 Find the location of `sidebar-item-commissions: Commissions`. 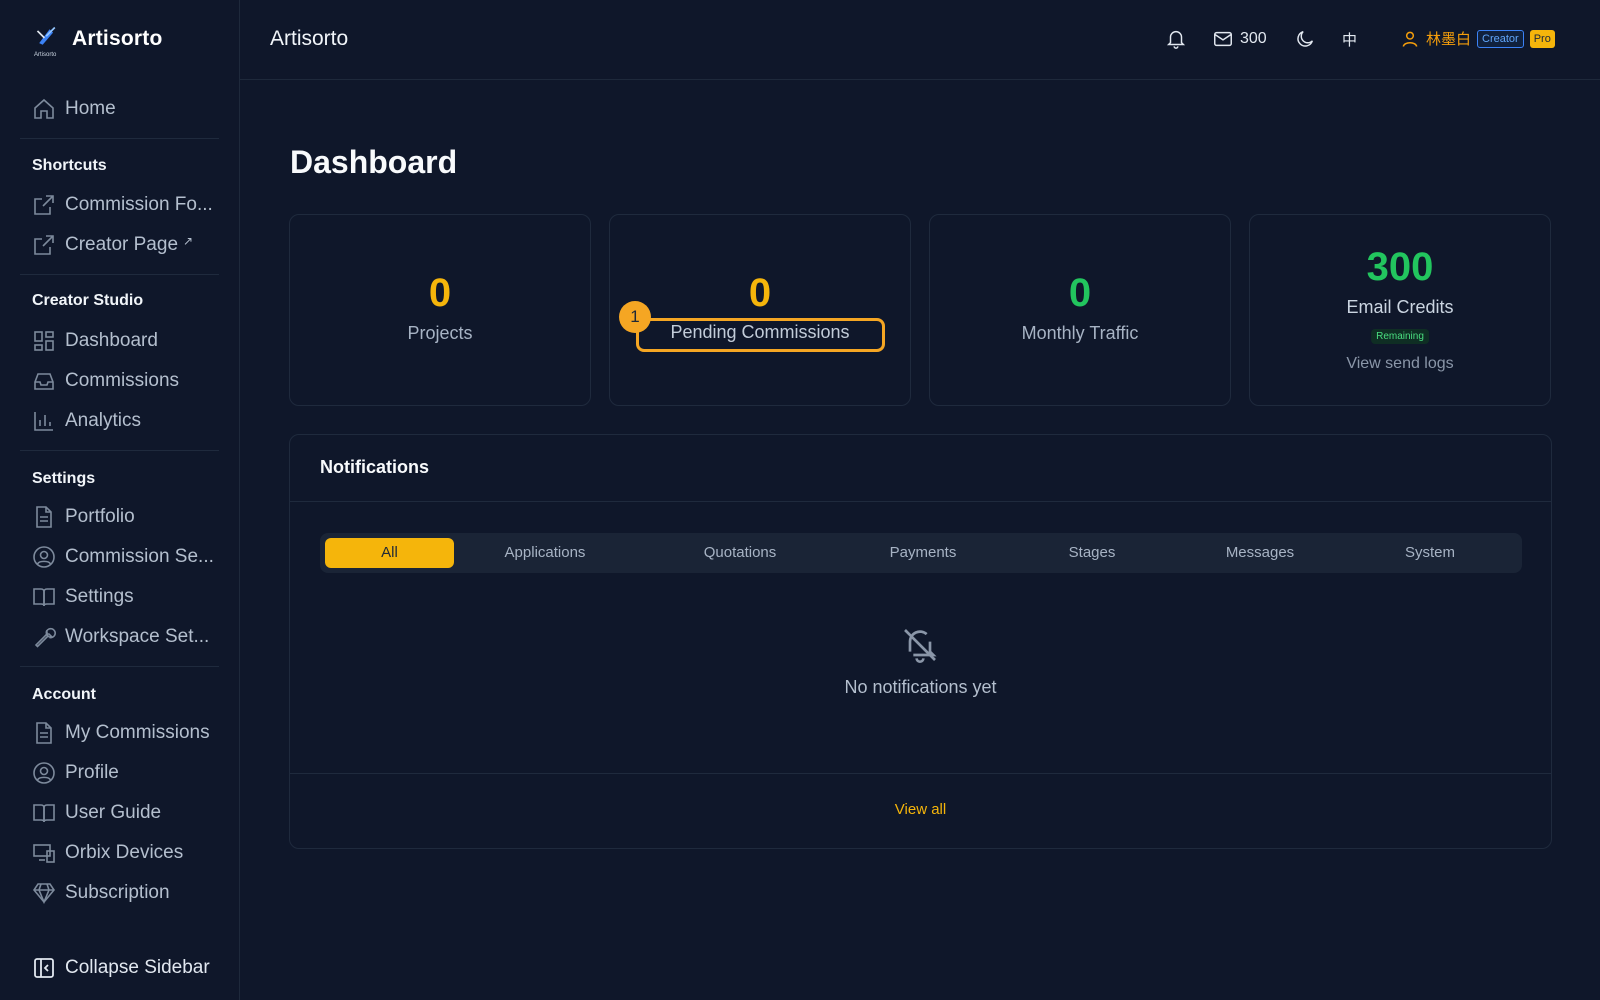

sidebar-item-commissions: Commissions is located at coordinates (127, 381).